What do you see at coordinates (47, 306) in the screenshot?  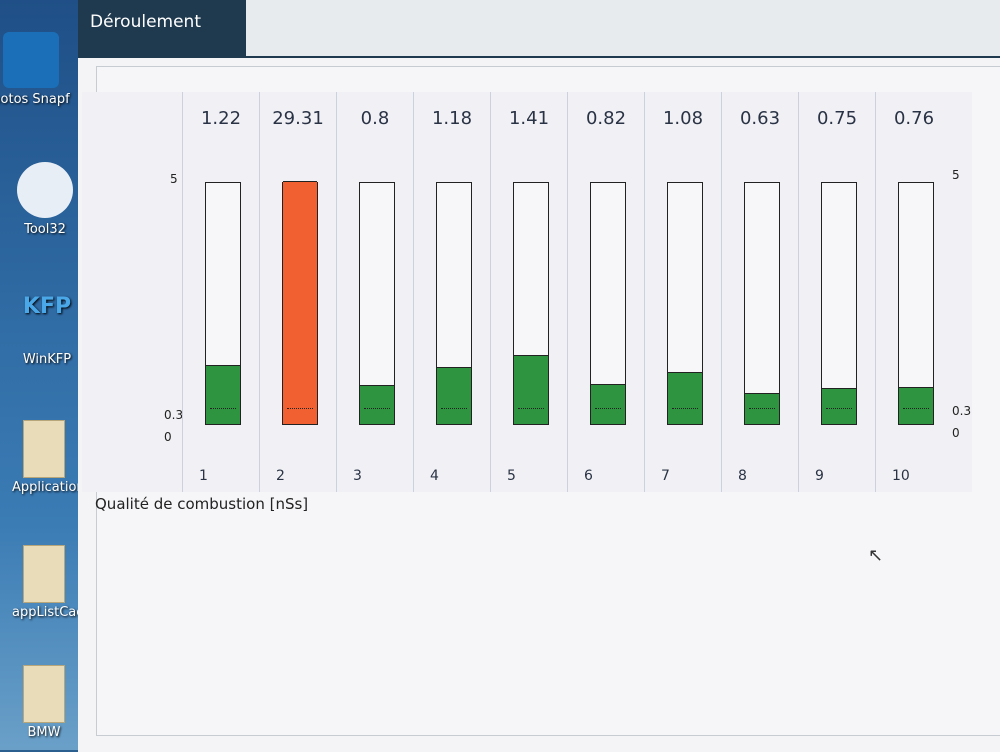 I see `kfp-logo-icon: KFP` at bounding box center [47, 306].